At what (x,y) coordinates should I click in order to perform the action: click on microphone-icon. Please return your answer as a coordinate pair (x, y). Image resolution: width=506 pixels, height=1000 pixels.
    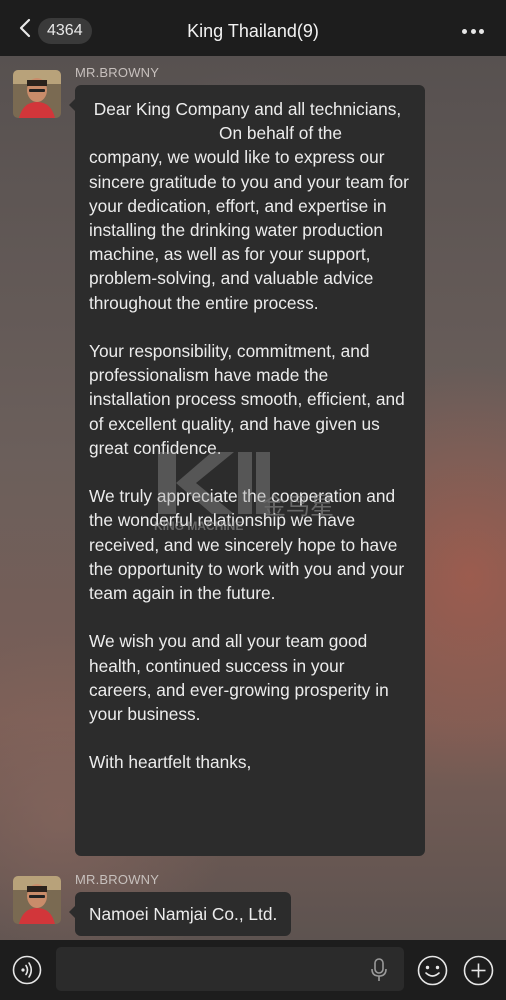
    Looking at the image, I should click on (379, 970).